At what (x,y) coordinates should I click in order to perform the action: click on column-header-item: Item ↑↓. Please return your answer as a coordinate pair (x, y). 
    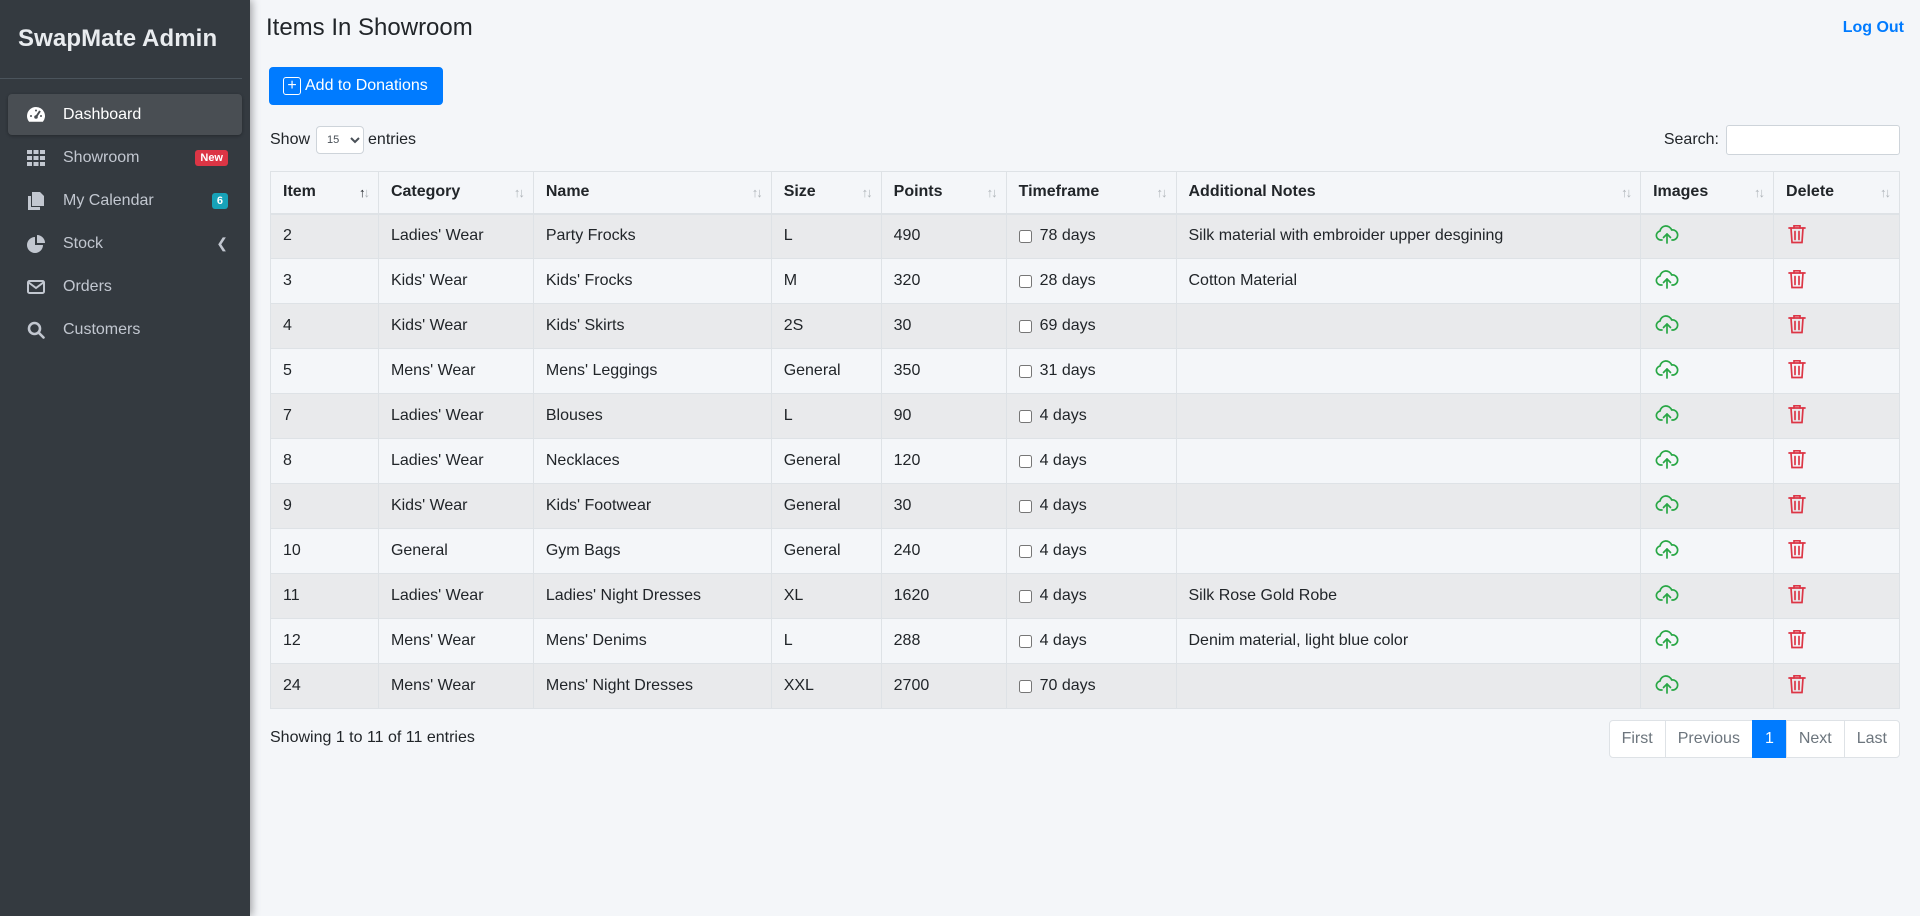
    Looking at the image, I should click on (324, 193).